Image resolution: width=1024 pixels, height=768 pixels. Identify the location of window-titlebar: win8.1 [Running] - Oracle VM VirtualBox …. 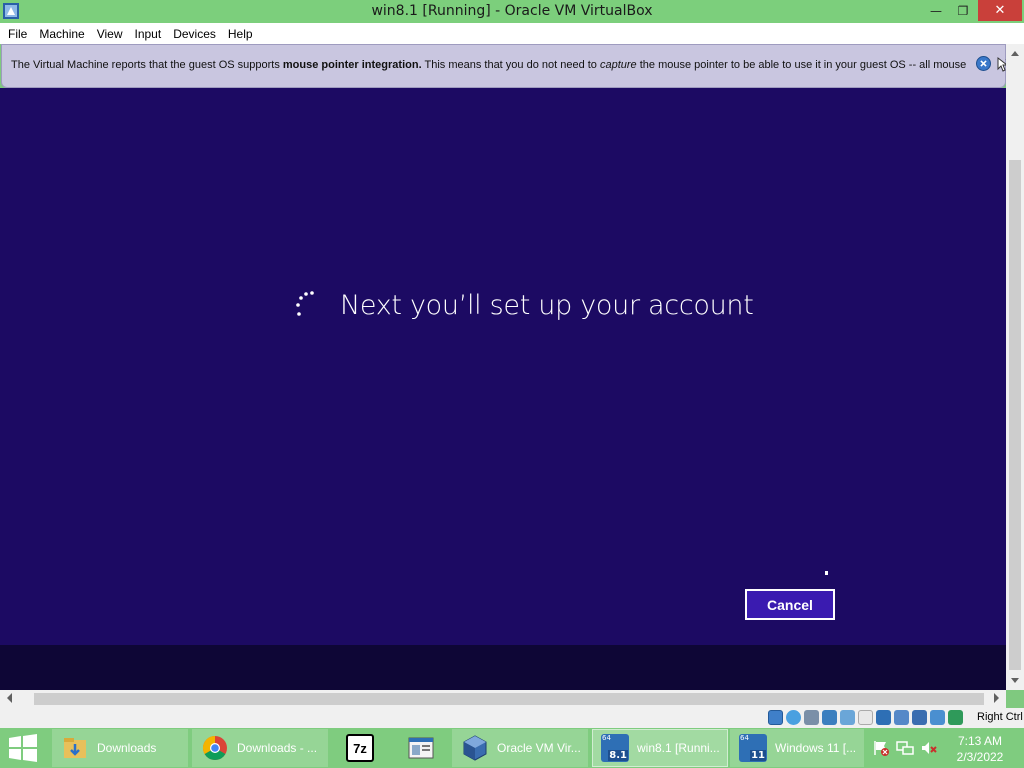
(512, 11).